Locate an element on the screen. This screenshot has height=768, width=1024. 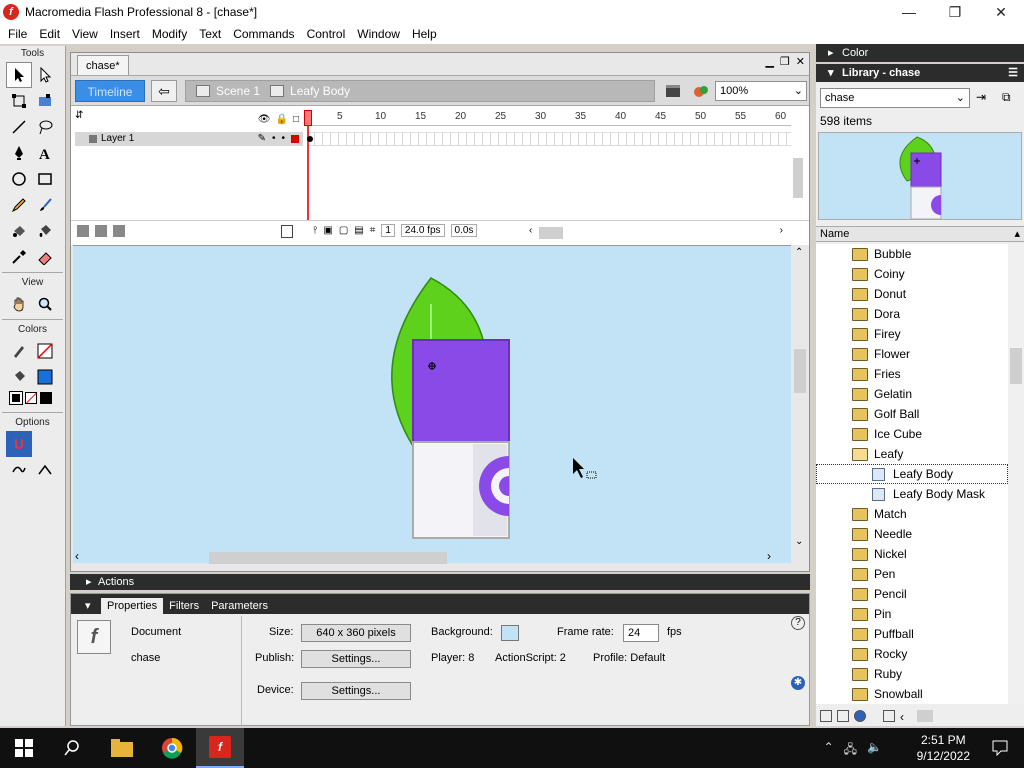
document-tab: chase* is located at coordinates (103, 65).